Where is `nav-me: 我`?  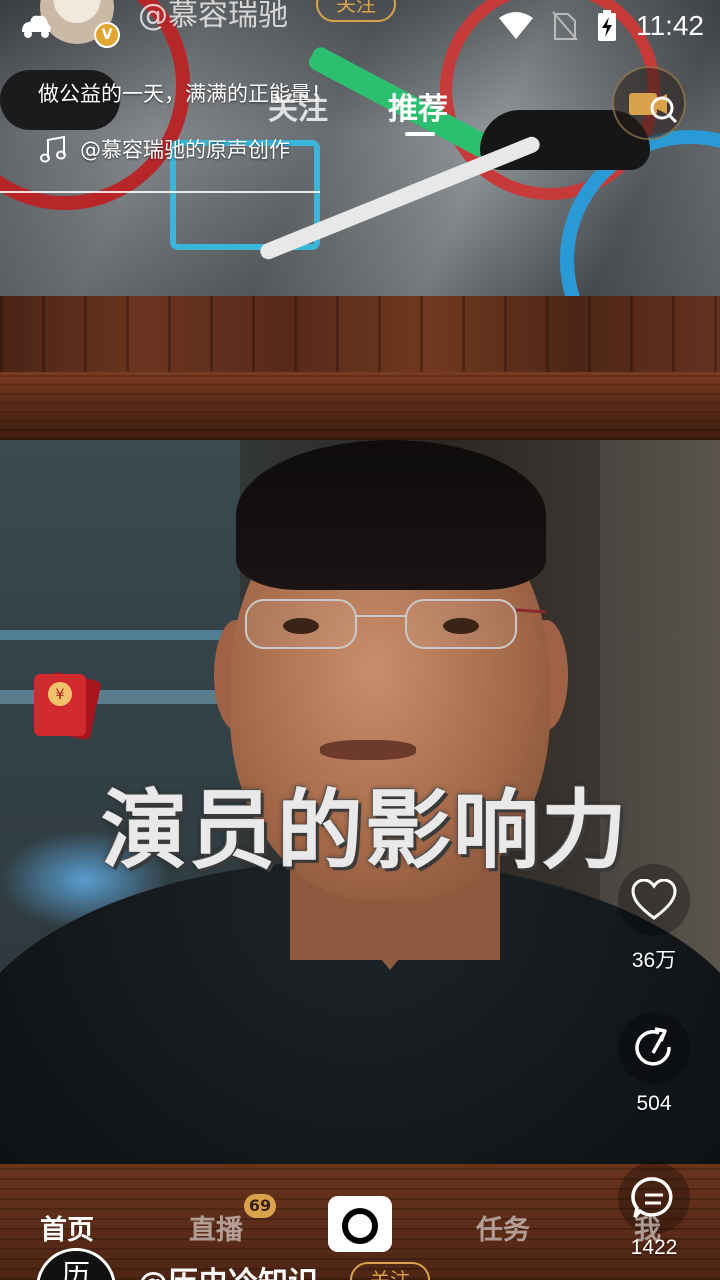 nav-me: 我 is located at coordinates (647, 1227).